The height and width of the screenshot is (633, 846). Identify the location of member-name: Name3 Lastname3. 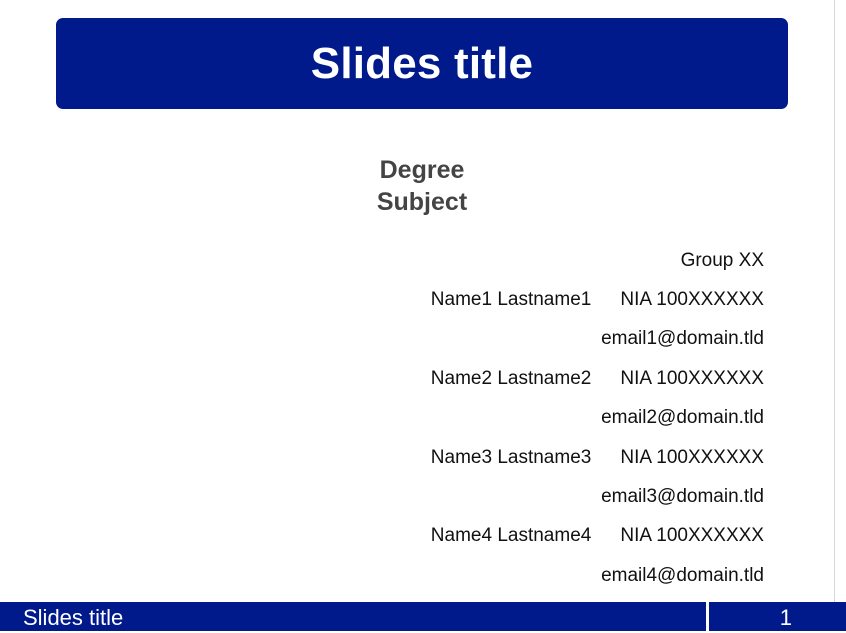
(511, 457).